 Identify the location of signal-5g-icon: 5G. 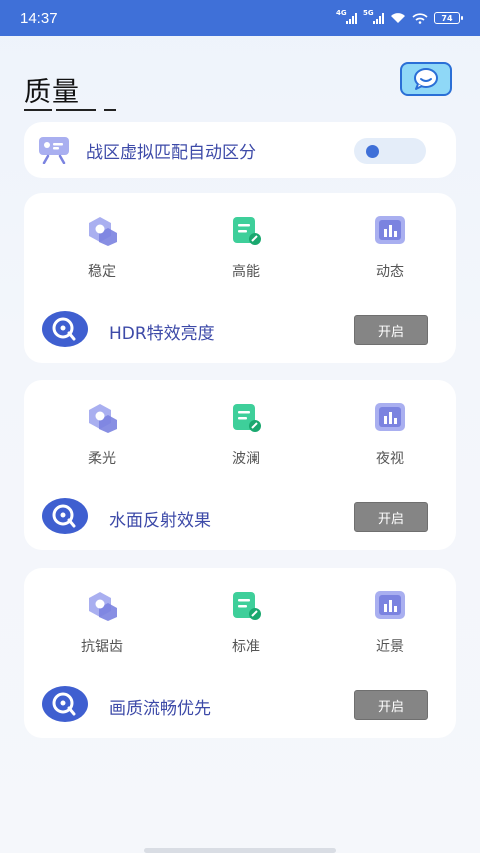
(373, 16).